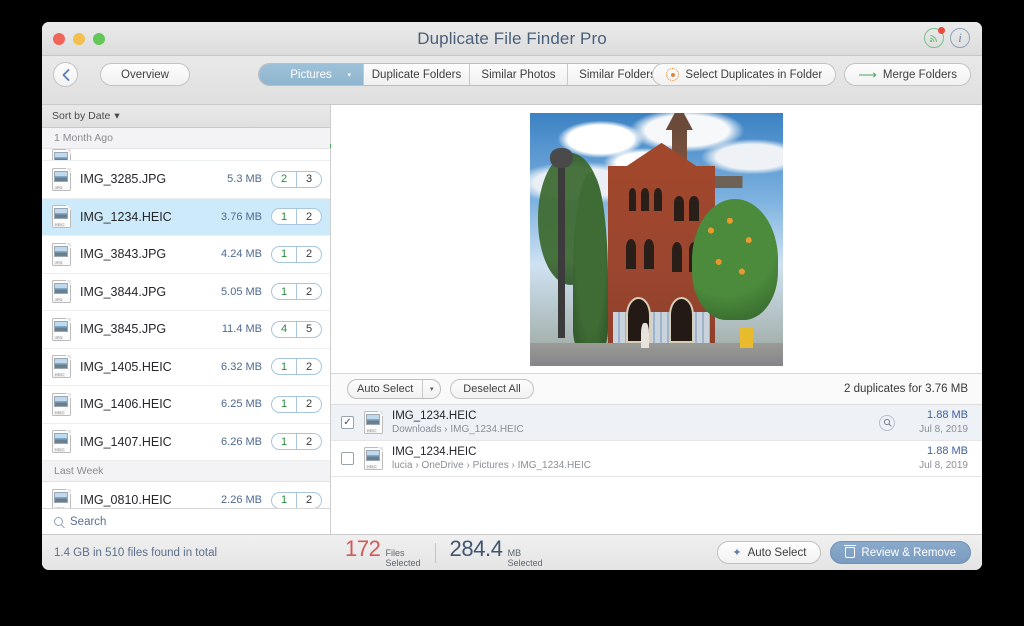 The width and height of the screenshot is (1024, 626). Describe the element at coordinates (145, 74) in the screenshot. I see `overview-button: Overview` at that location.